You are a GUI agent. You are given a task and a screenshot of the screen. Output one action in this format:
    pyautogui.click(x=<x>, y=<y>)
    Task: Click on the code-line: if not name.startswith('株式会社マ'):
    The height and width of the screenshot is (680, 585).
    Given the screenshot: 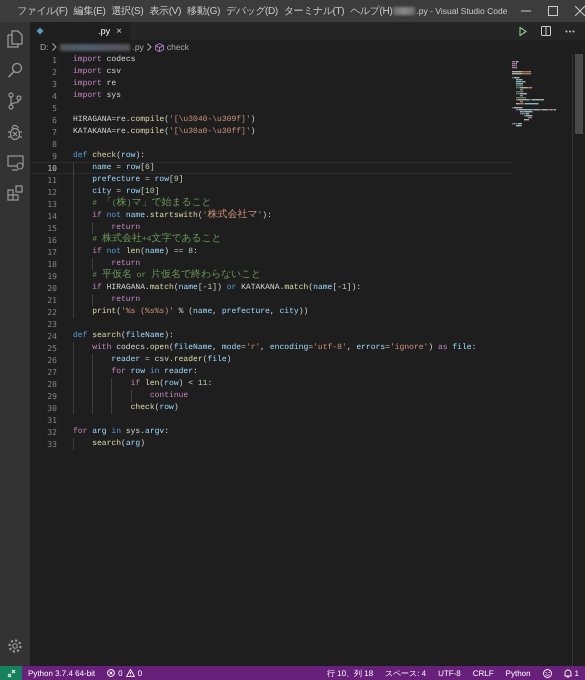 What is the action you would take?
    pyautogui.click(x=182, y=216)
    